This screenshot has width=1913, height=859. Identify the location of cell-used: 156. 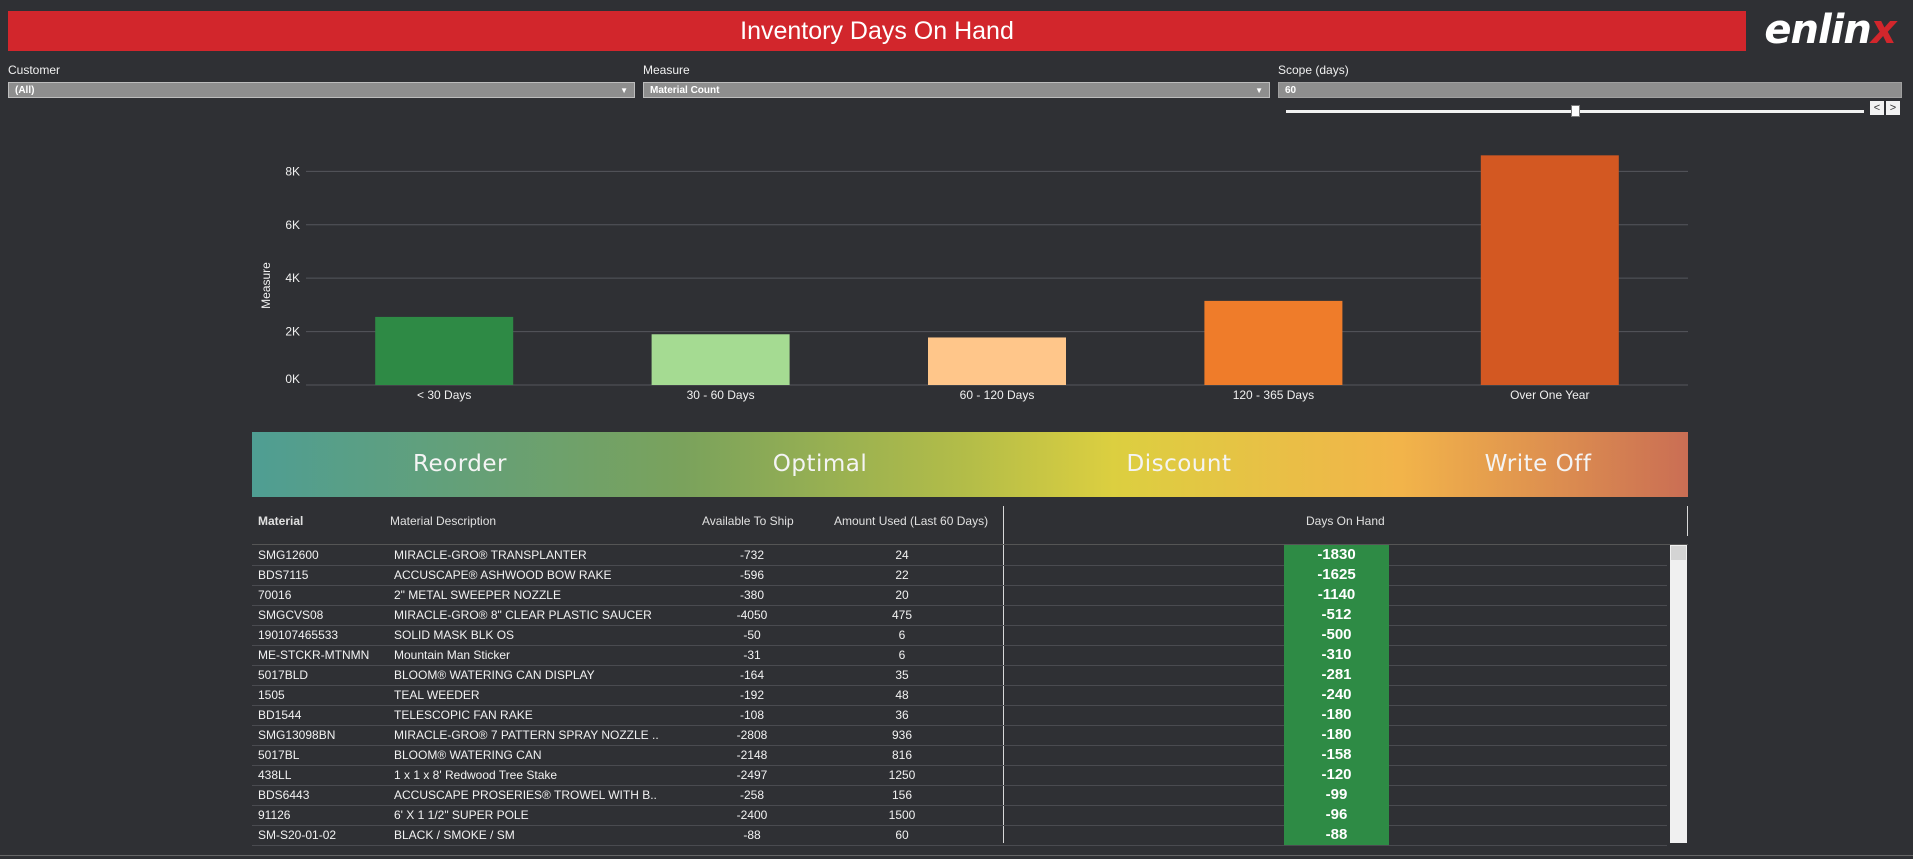
(902, 795).